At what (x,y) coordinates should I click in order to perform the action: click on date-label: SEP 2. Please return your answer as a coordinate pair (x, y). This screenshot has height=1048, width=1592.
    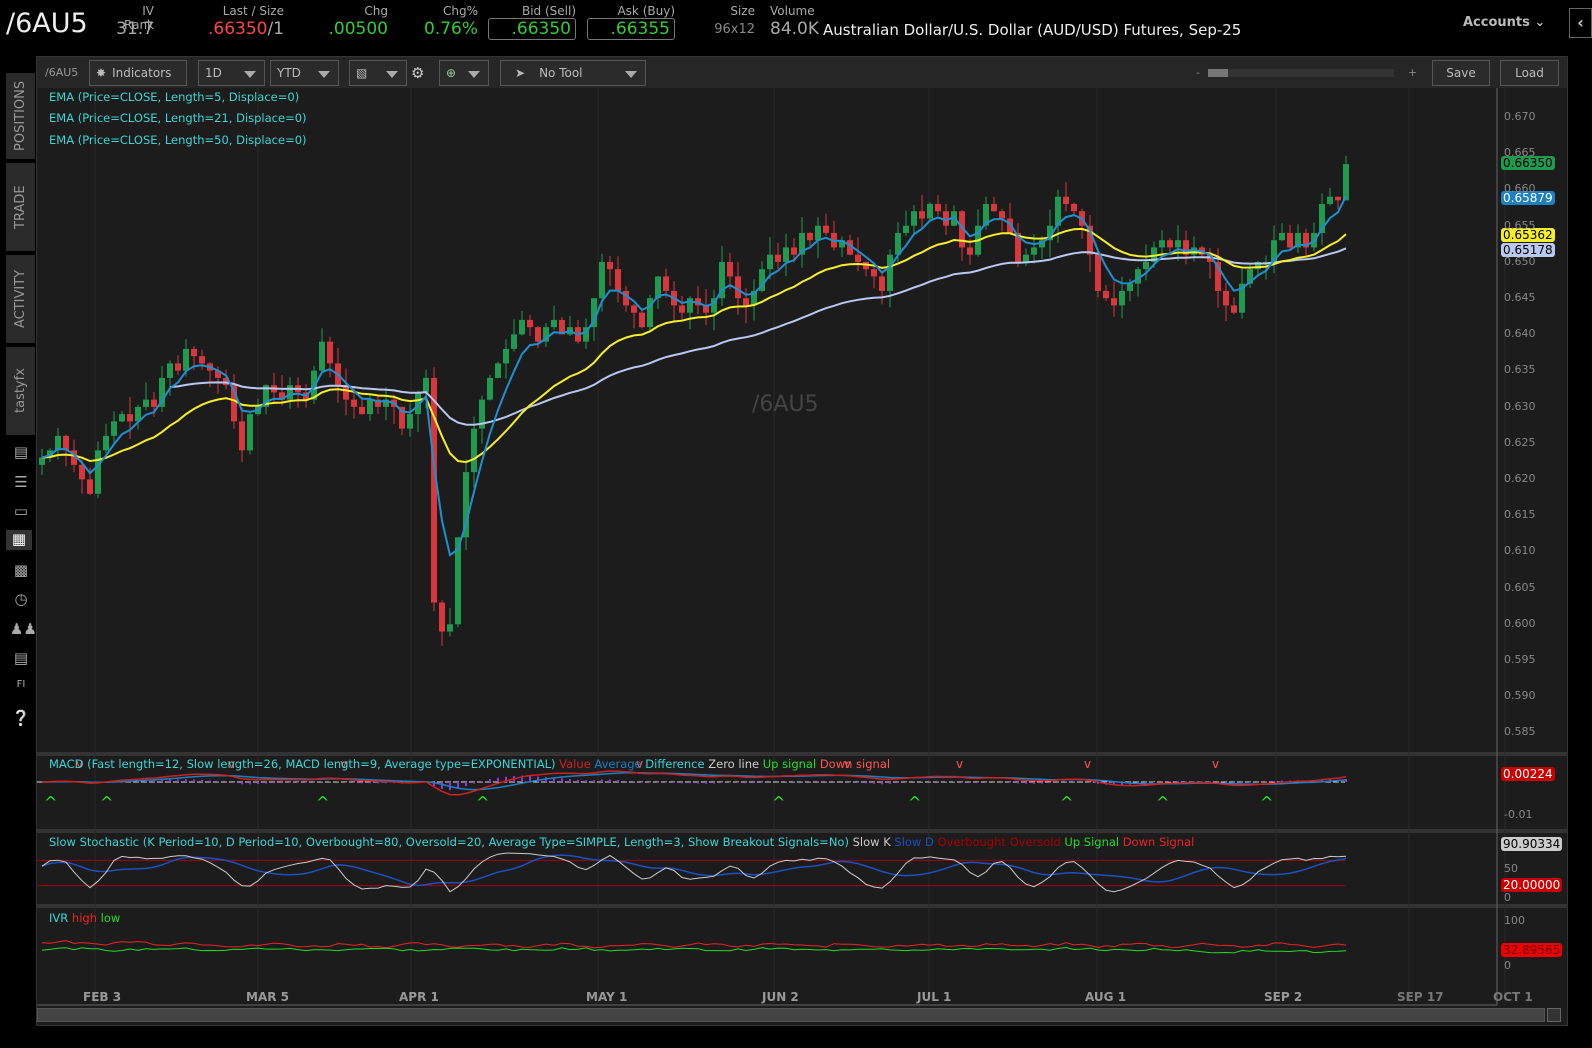
    Looking at the image, I should click on (1283, 997).